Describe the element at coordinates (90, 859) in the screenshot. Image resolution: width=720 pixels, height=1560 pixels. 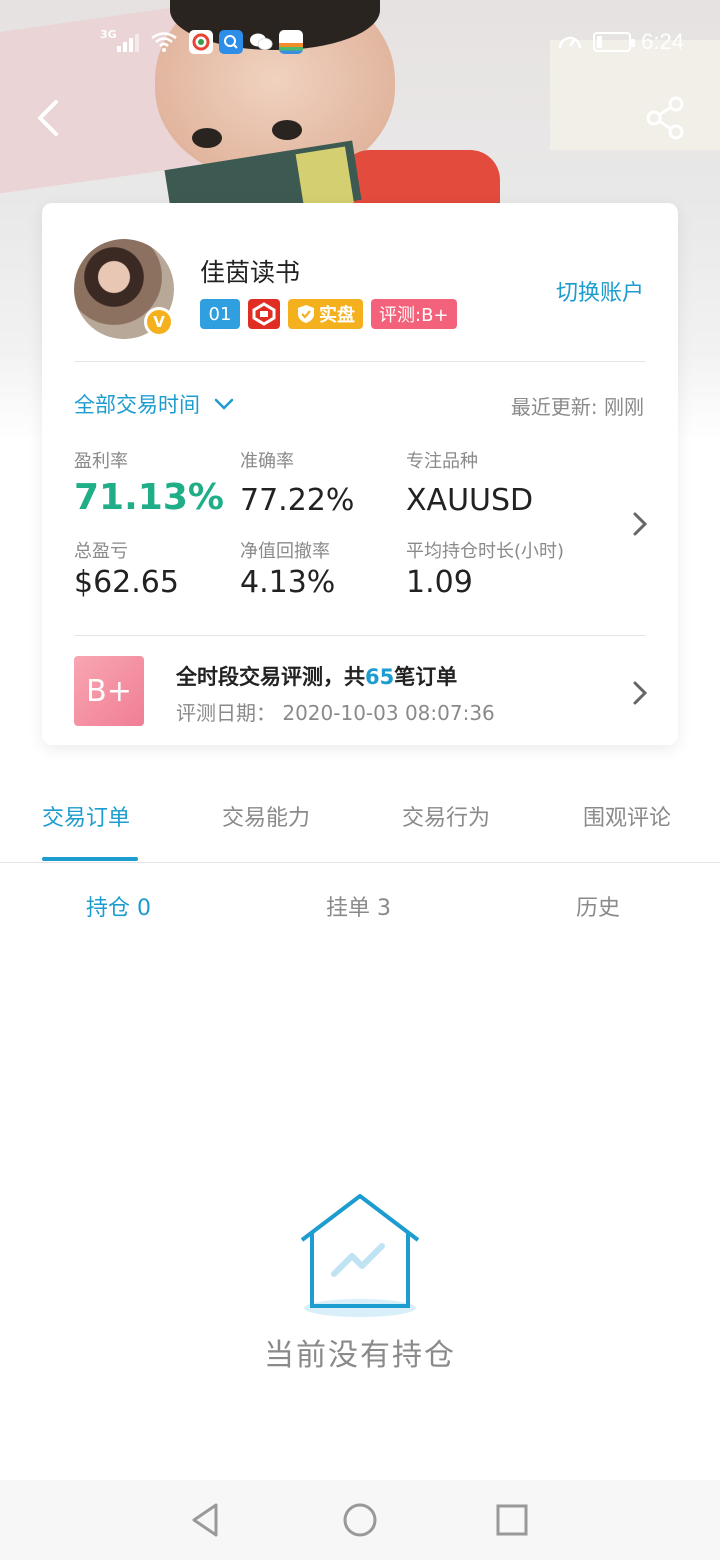
I see `active-tab-indicator` at that location.